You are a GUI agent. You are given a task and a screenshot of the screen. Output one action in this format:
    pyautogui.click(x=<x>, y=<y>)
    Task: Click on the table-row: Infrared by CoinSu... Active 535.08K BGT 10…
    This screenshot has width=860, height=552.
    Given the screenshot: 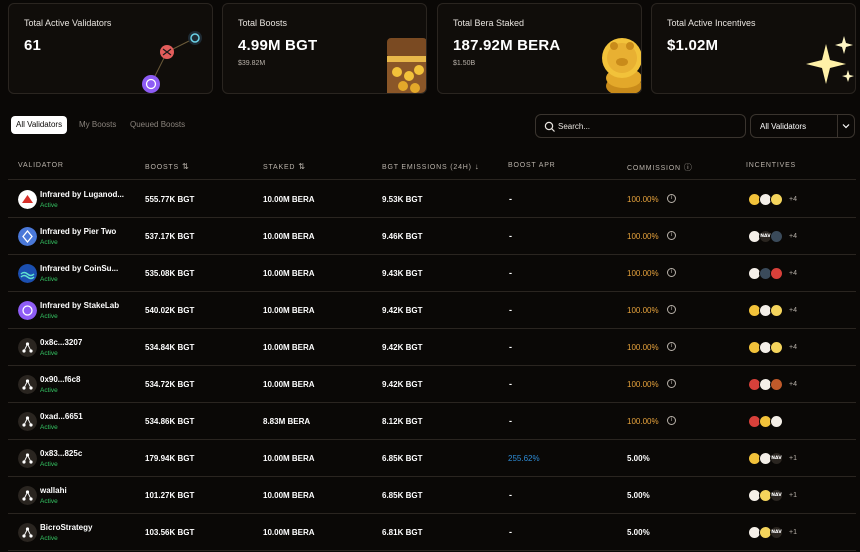 What is the action you would take?
    pyautogui.click(x=432, y=273)
    